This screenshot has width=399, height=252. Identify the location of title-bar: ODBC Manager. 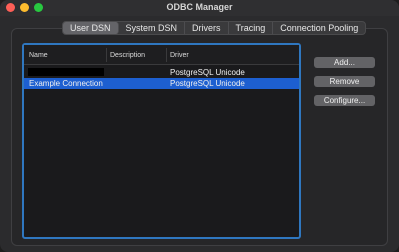
(199, 8).